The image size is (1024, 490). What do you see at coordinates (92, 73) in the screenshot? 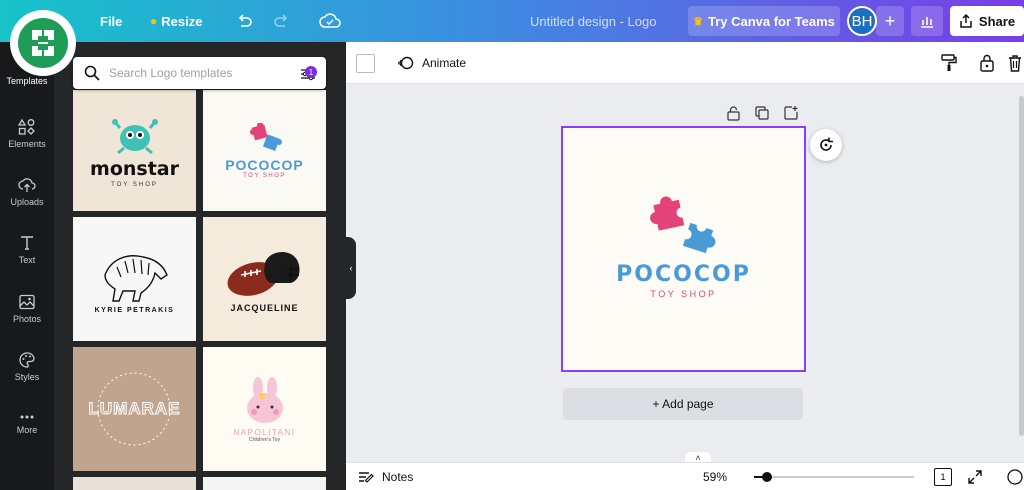
I see `search-icon` at bounding box center [92, 73].